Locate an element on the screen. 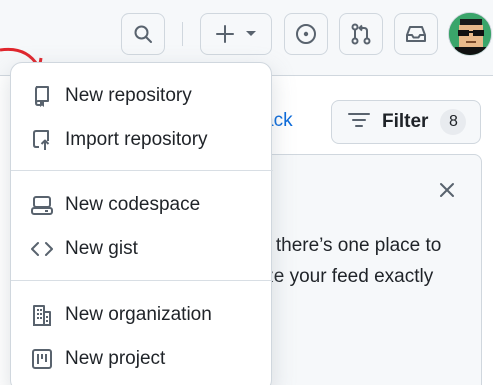 Image resolution: width=493 pixels, height=385 pixels. card-text-line-2: ize your feed exactly is located at coordinates (347, 276).